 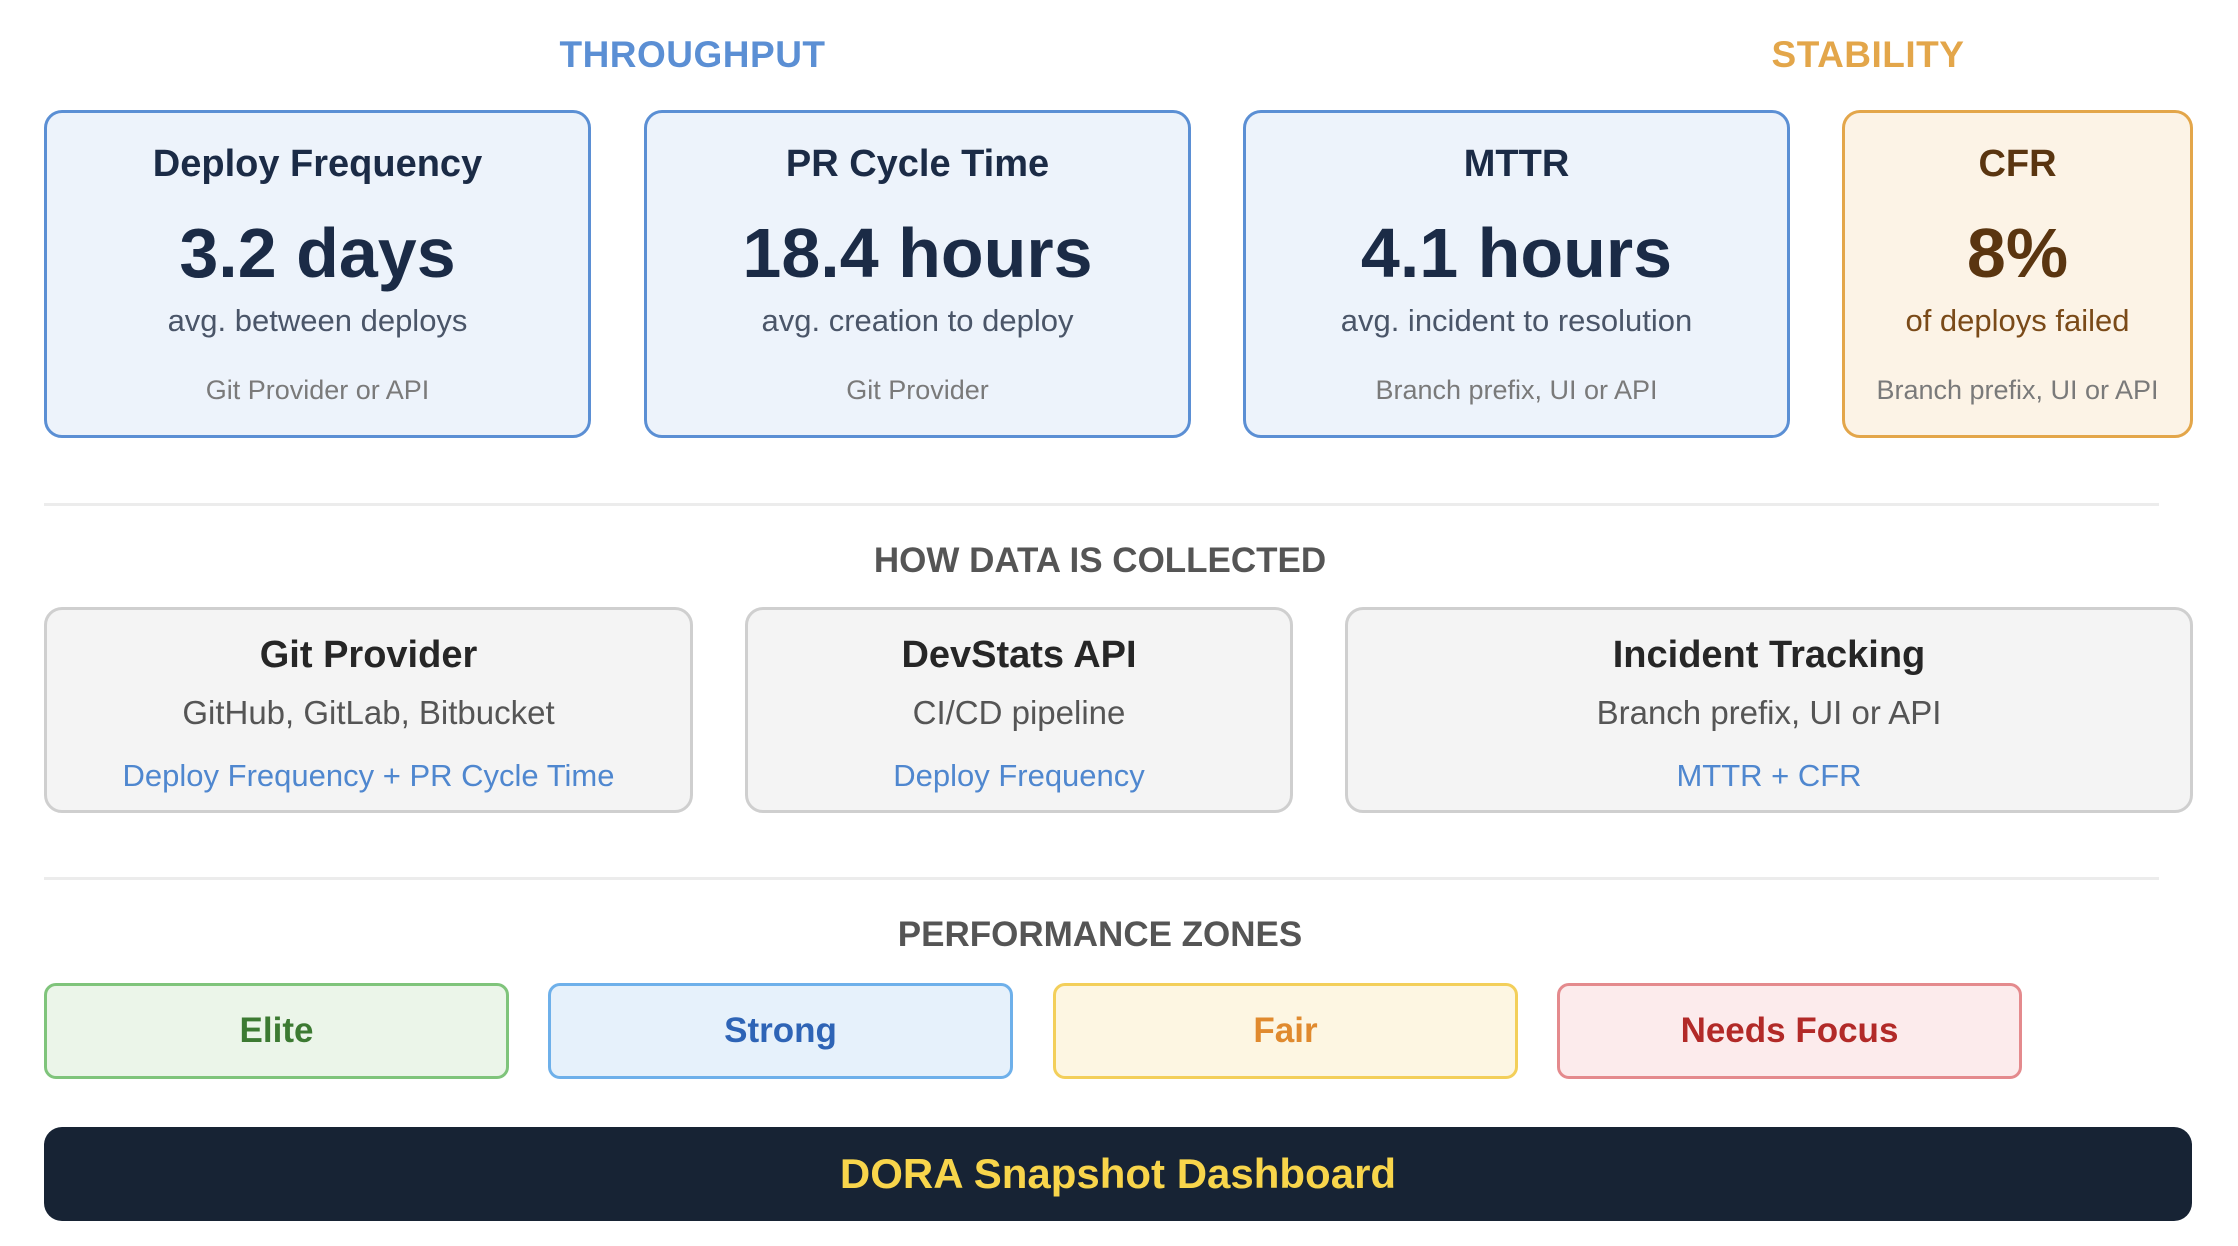 What do you see at coordinates (1789, 1031) in the screenshot?
I see `zone-needs-focus: Needs Focus` at bounding box center [1789, 1031].